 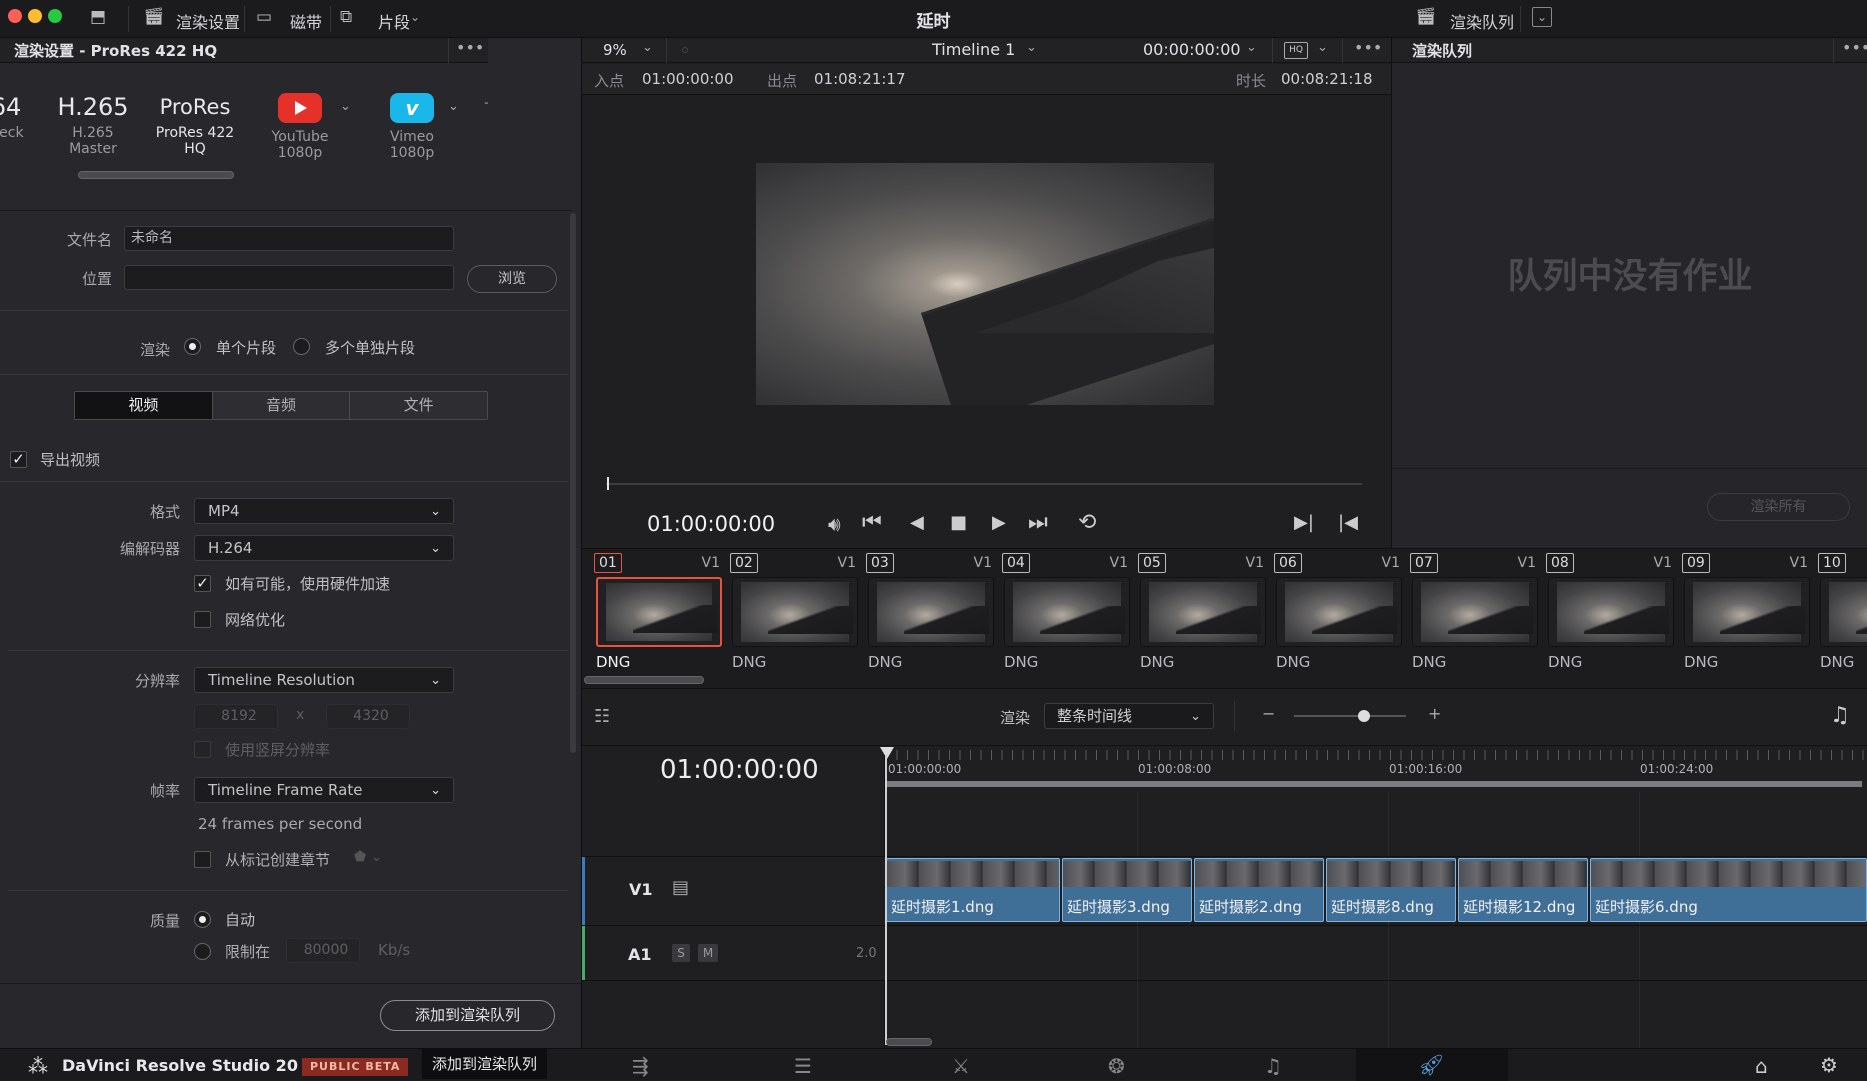 I want to click on export-video-checkbox: ✓, so click(x=18, y=459).